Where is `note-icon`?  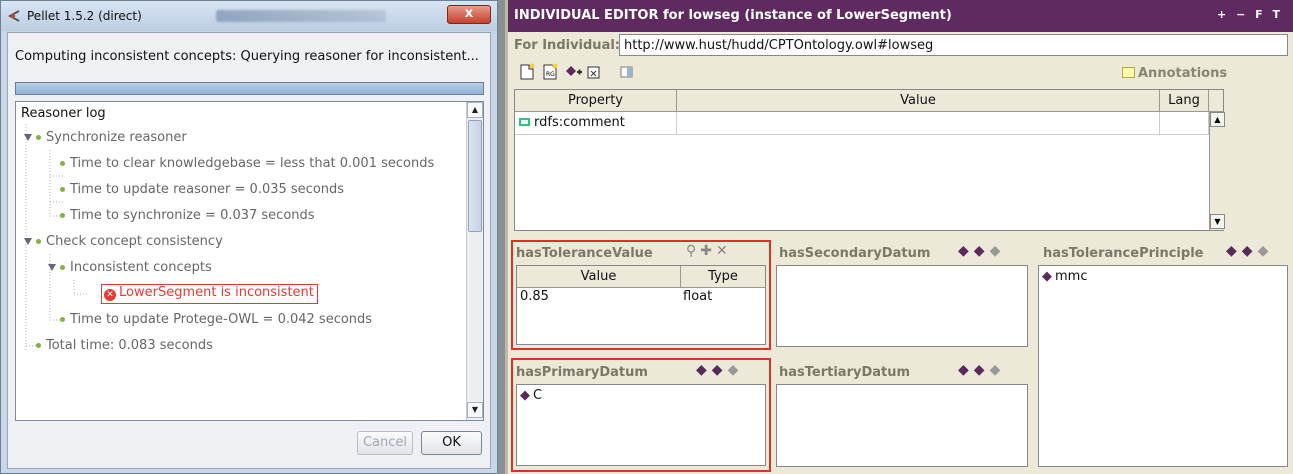 note-icon is located at coordinates (1128, 72).